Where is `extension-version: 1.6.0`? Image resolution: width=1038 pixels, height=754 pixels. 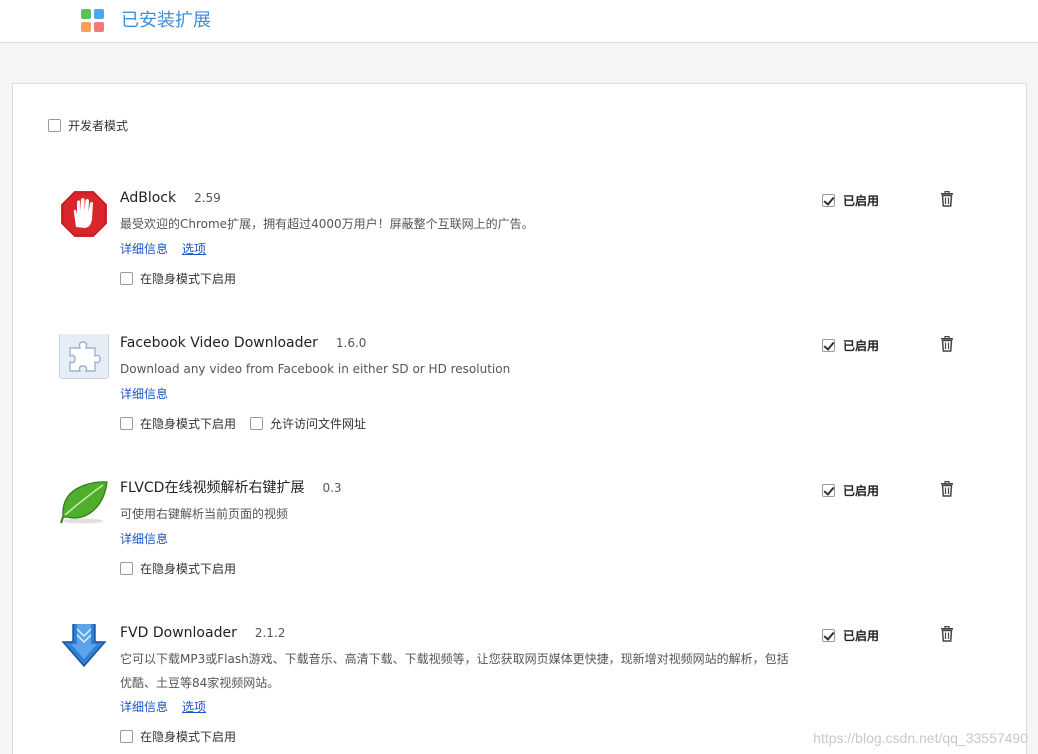 extension-version: 1.6.0 is located at coordinates (351, 343).